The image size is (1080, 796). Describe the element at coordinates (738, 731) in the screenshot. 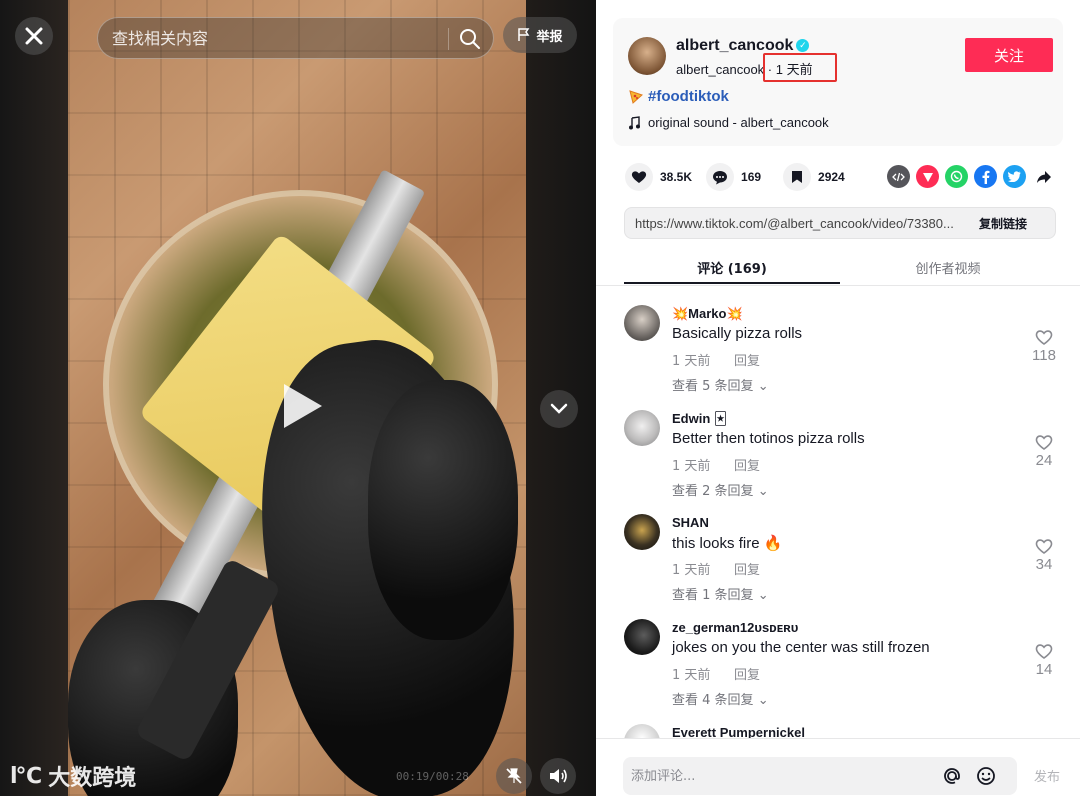

I see `comment-username: Everett Pumpernickel` at that location.